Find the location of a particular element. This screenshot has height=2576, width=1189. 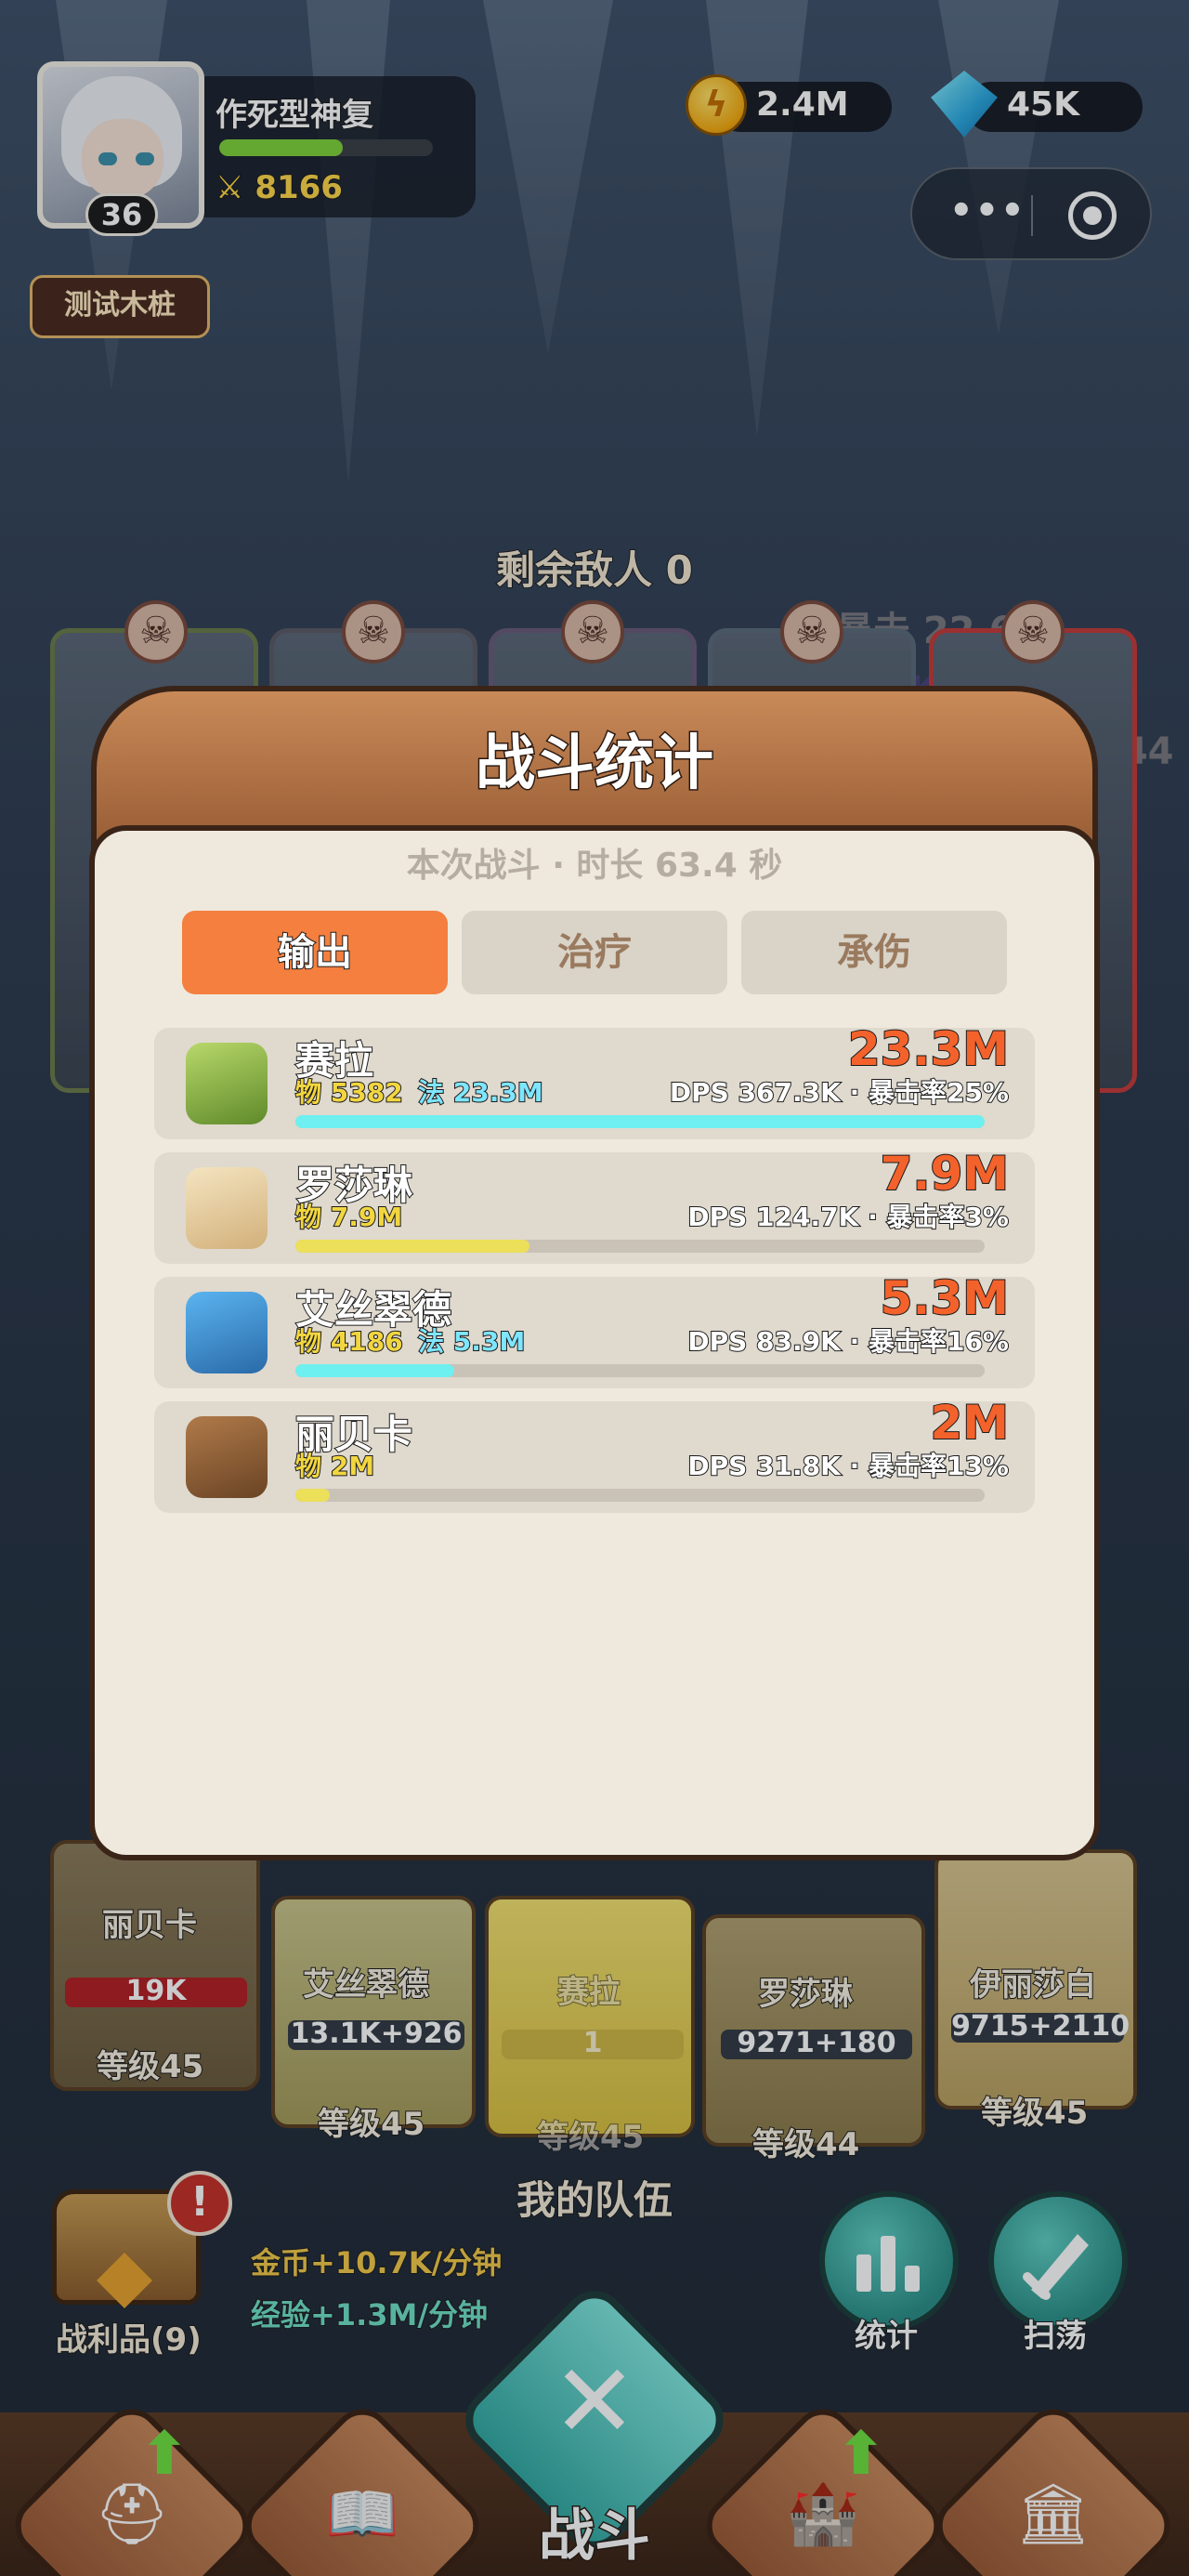

hero-damage-row: 罗莎琳 7.9M 物 7.9M DPS 124.7K · 暴击率3% is located at coordinates (594, 1205).